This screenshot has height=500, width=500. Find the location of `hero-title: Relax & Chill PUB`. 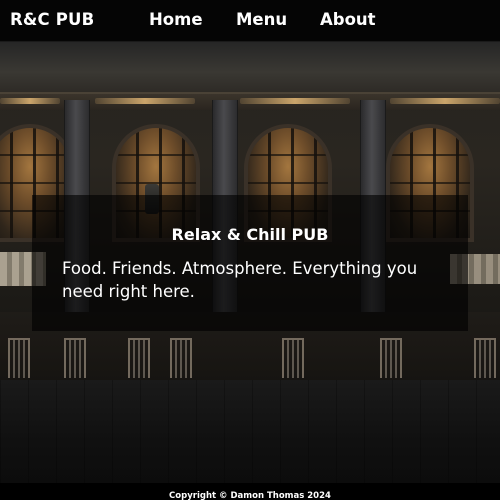

hero-title: Relax & Chill PUB is located at coordinates (250, 234).